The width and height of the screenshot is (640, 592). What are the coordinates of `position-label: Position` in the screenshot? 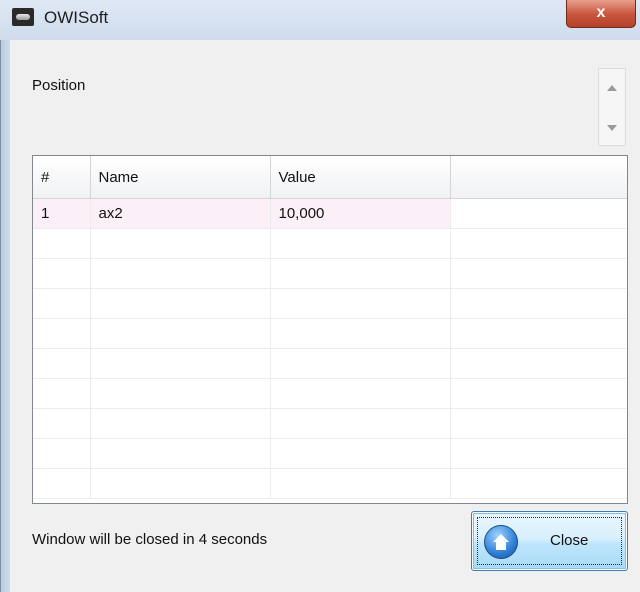 It's located at (59, 85).